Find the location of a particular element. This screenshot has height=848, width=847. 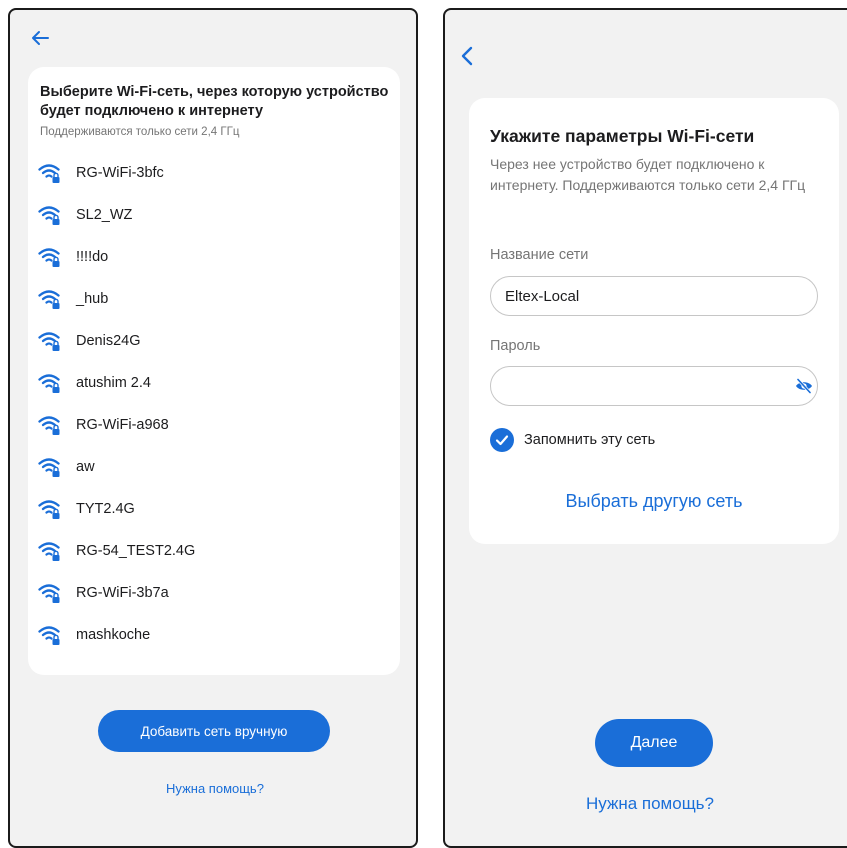

network-name: aw is located at coordinates (85, 467).